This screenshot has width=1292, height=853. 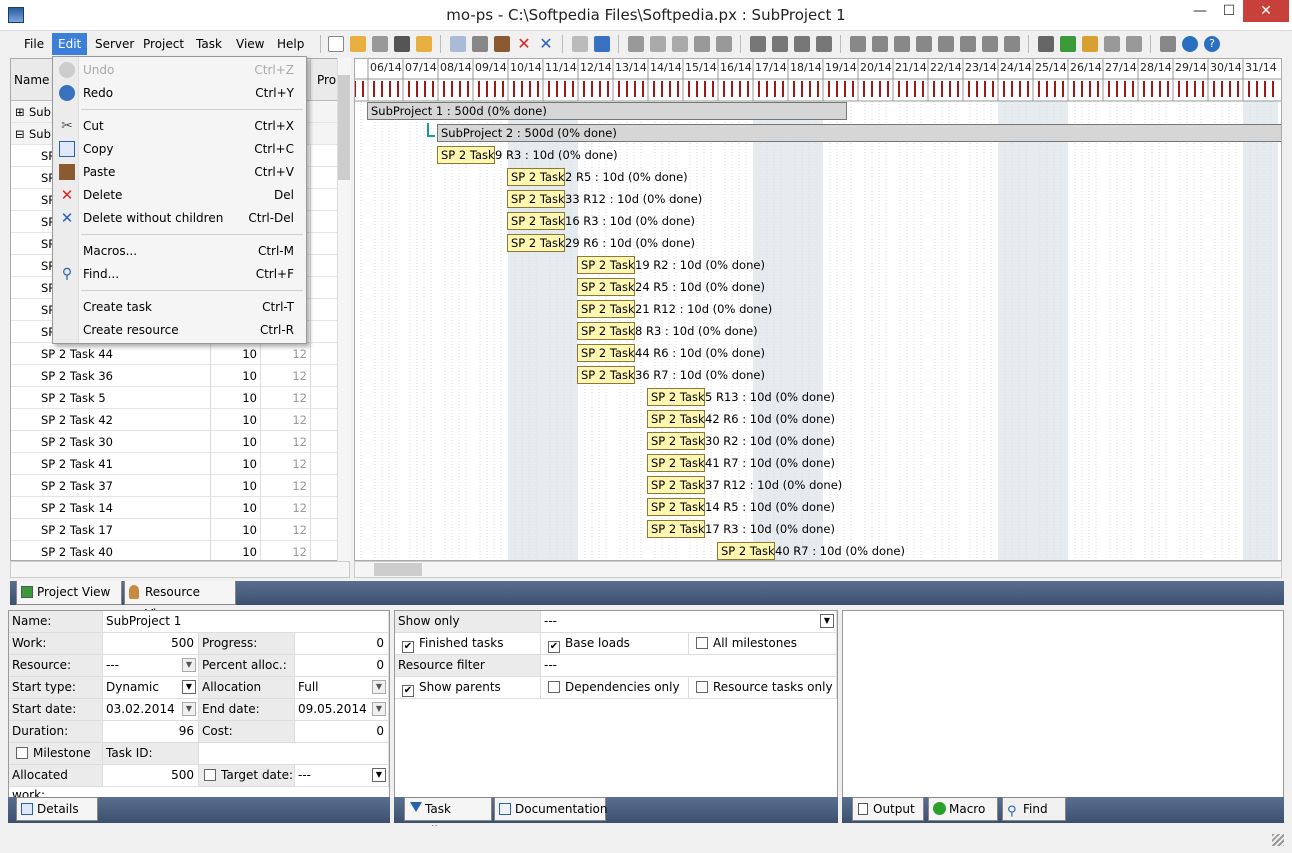 What do you see at coordinates (398, 569) in the screenshot?
I see `gantt-scroll-thumb` at bounding box center [398, 569].